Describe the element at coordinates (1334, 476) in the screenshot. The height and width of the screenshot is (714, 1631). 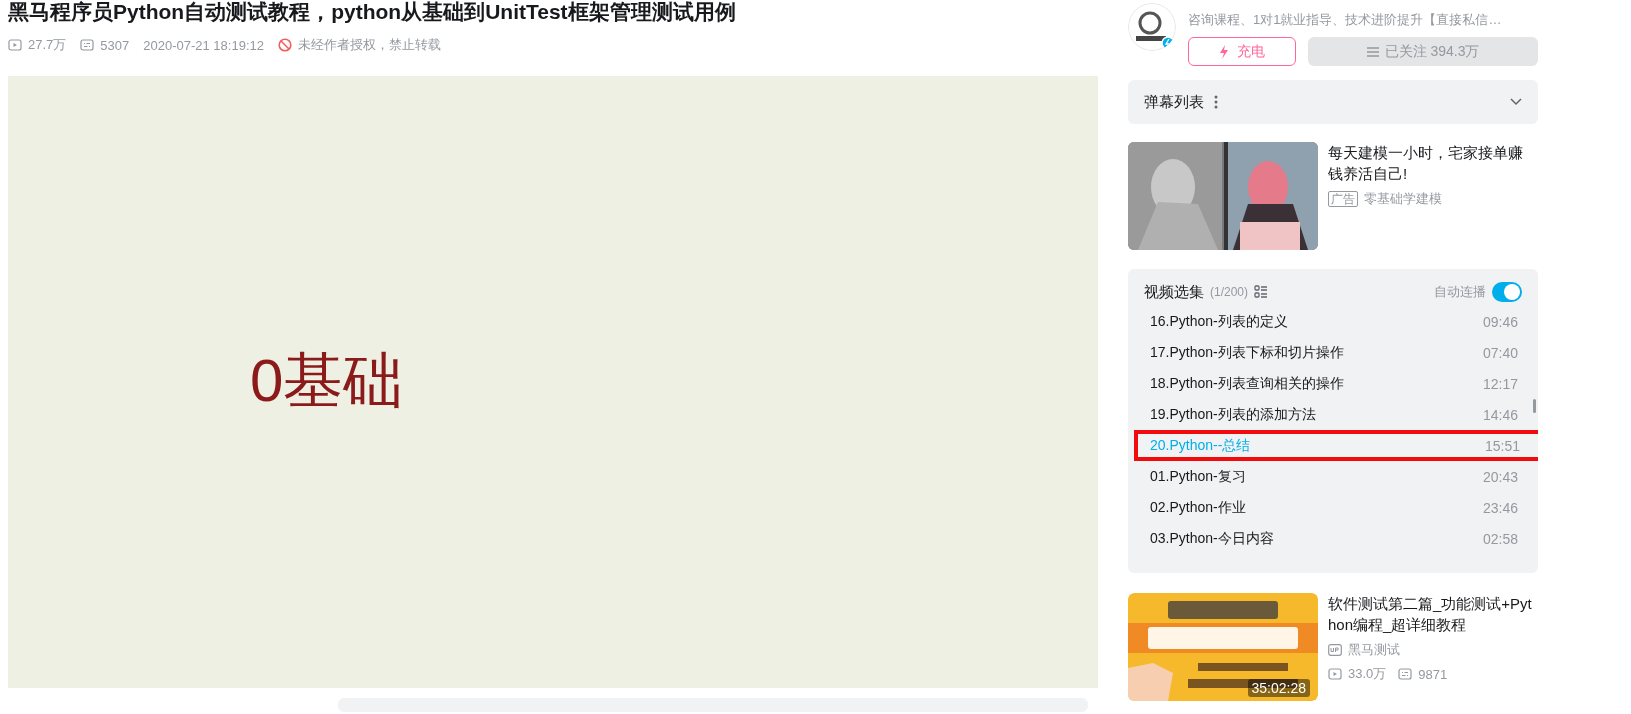
I see `playlist-item: 01.Python-复习 20:43` at that location.